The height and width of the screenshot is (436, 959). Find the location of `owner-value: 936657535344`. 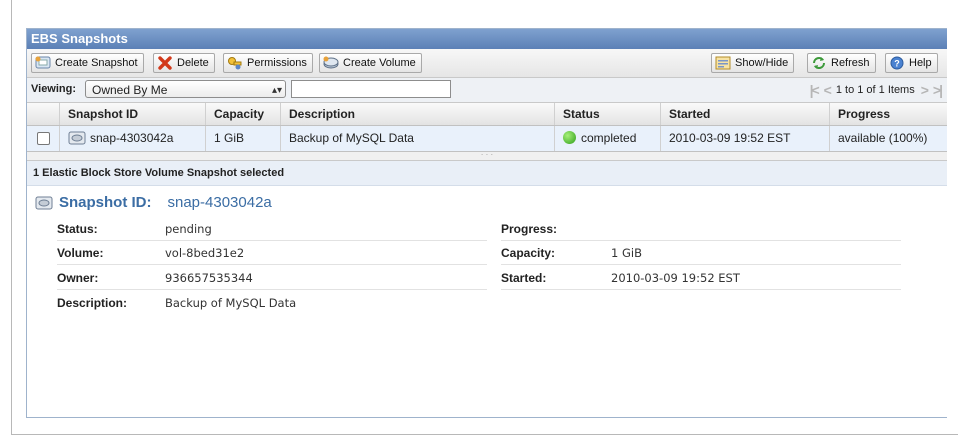

owner-value: 936657535344 is located at coordinates (209, 278).